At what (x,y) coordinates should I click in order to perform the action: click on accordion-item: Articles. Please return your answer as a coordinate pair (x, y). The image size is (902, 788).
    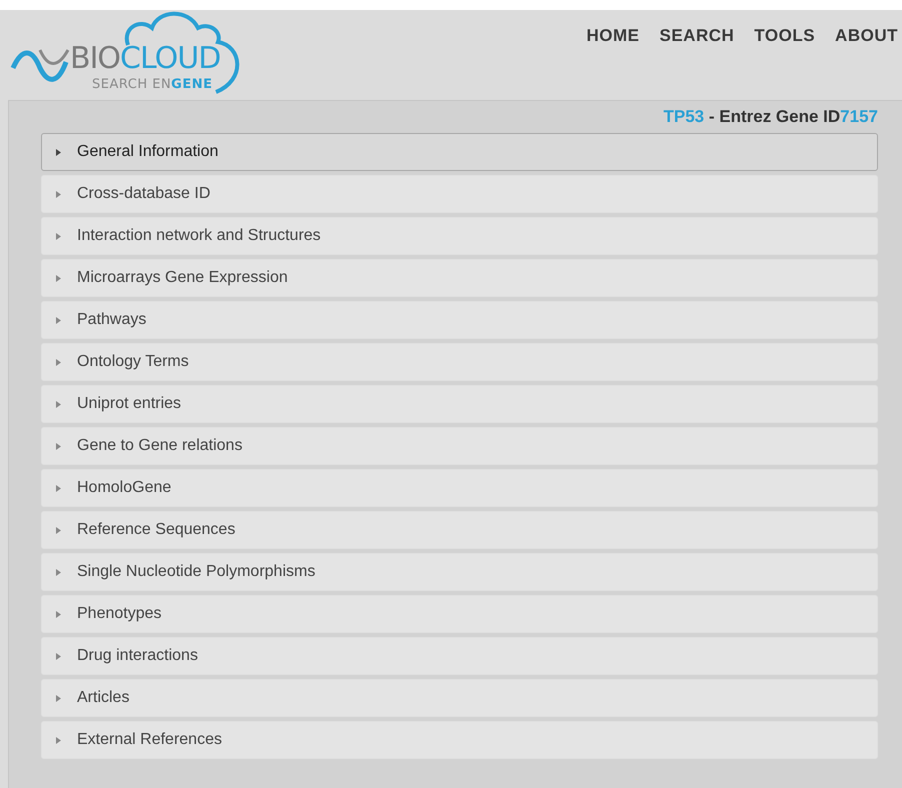
    Looking at the image, I should click on (459, 698).